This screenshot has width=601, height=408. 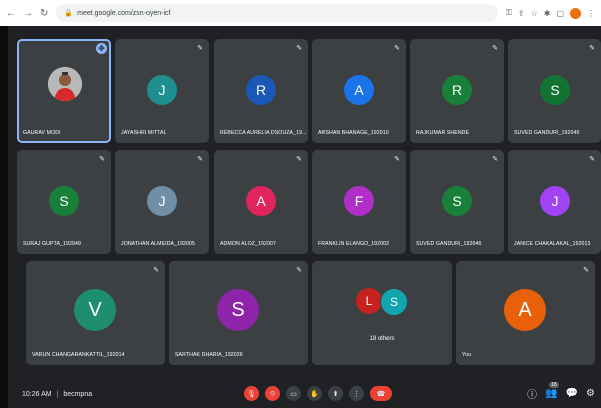 I want to click on people-icon: 👥 18, so click(x=552, y=390).